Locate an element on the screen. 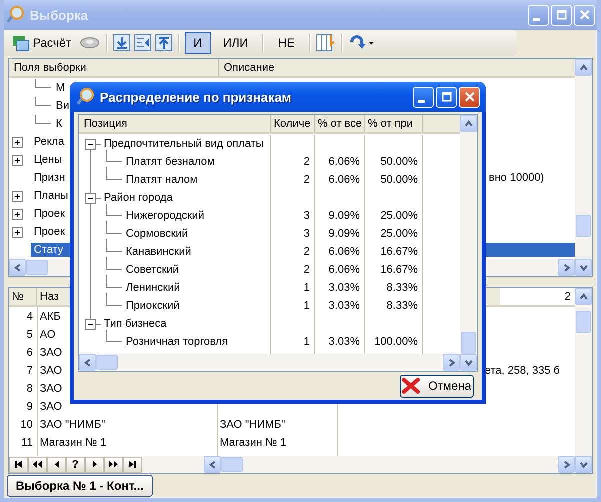  download-icon is located at coordinates (121, 43).